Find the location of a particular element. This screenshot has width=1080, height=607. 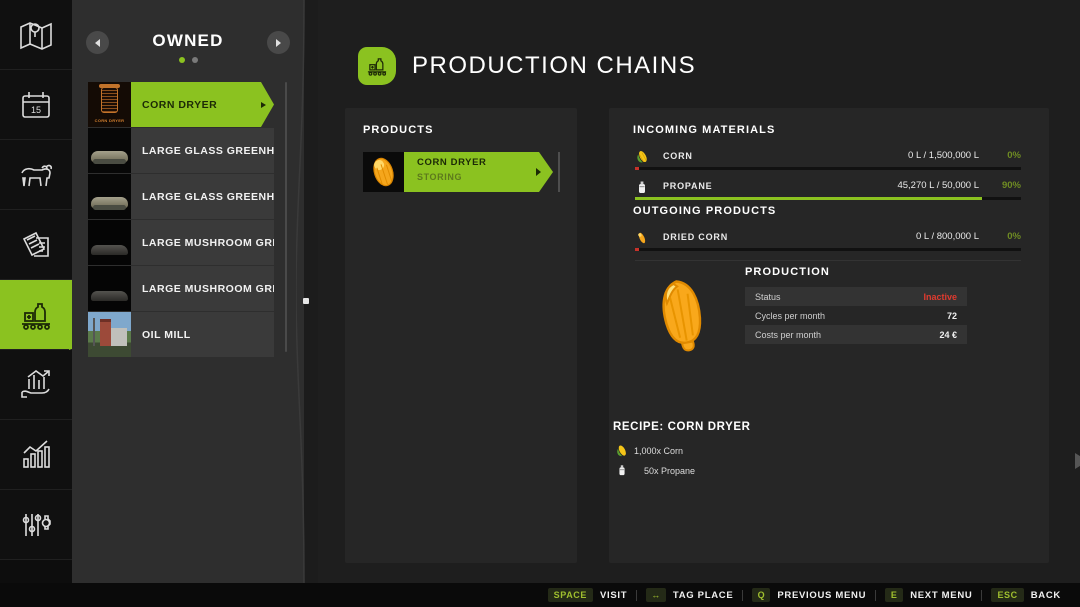

material-name: CORN is located at coordinates (678, 156).